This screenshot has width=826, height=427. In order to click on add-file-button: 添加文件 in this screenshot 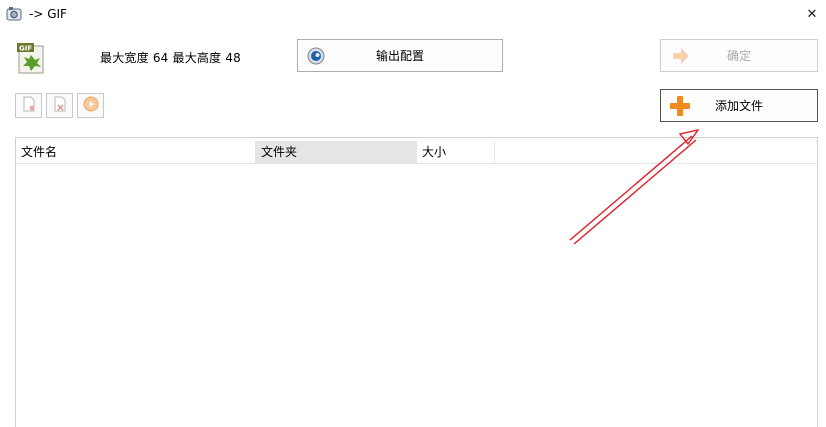, I will do `click(739, 105)`.